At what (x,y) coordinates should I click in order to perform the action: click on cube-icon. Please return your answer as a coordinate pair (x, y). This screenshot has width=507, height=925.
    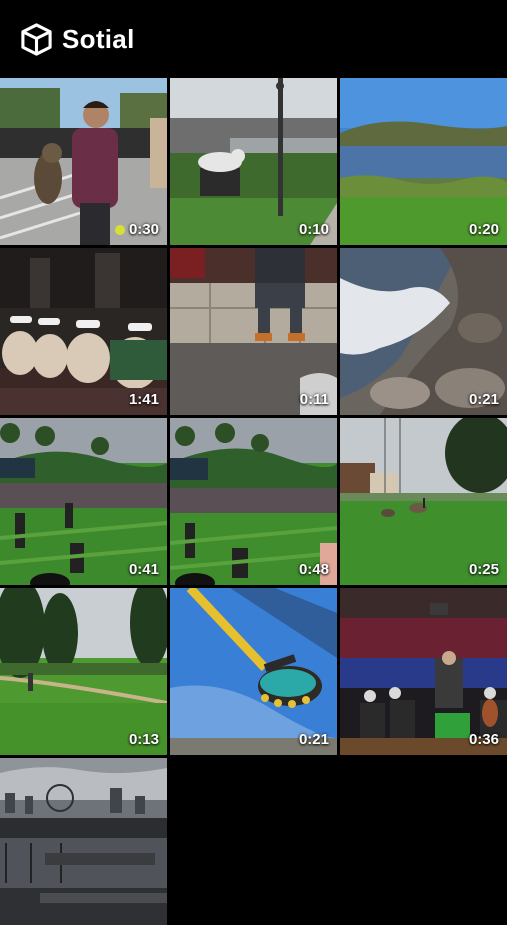
    Looking at the image, I should click on (36, 39).